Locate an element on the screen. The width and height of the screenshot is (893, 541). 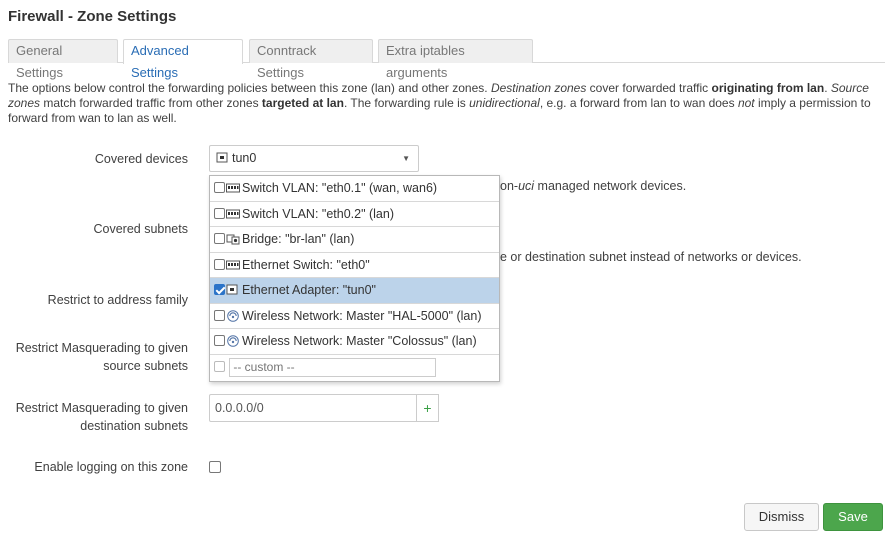
tab-advanced-settings: Advanced Settings is located at coordinates (183, 59).